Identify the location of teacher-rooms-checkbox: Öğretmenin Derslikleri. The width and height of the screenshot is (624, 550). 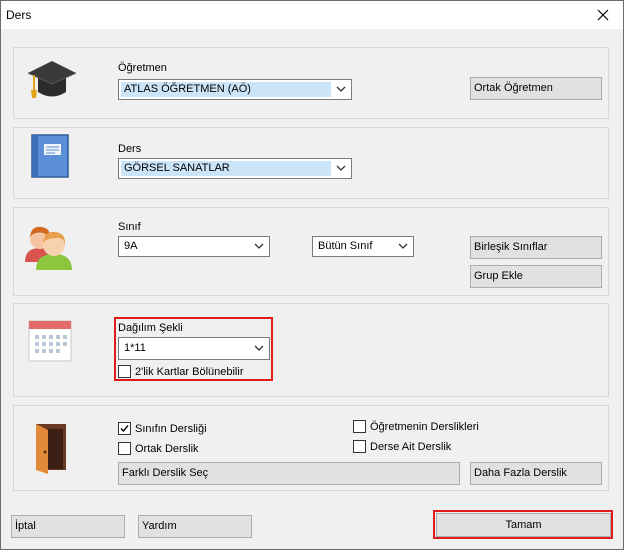
(416, 426).